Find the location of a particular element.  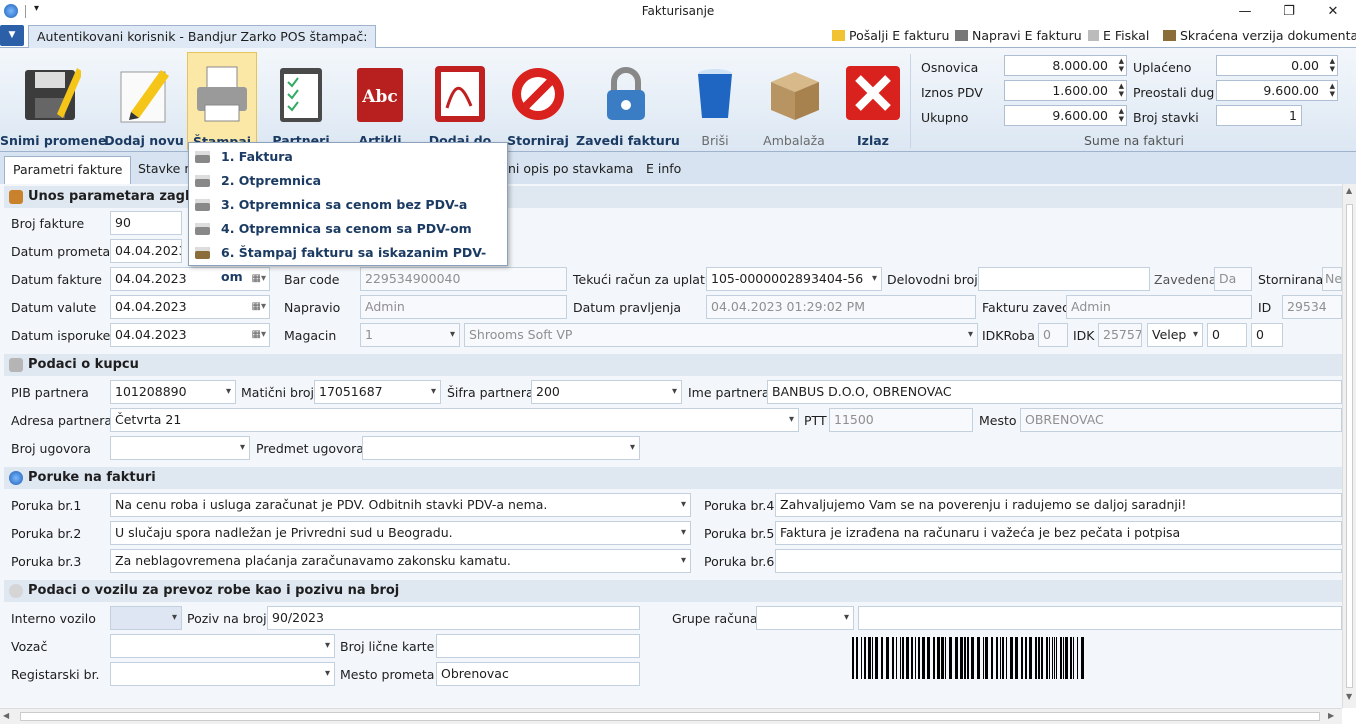

contract-subject-select is located at coordinates (501, 448).